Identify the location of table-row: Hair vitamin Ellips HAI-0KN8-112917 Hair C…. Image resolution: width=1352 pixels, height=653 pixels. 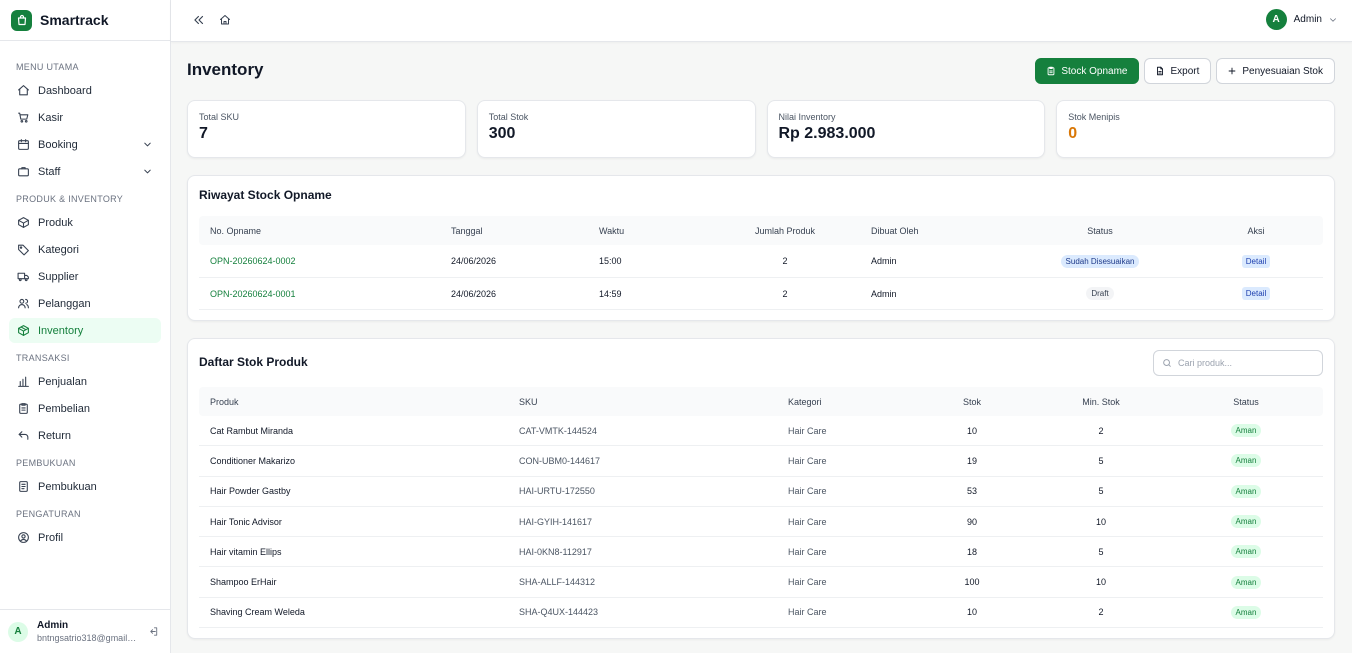
(761, 552).